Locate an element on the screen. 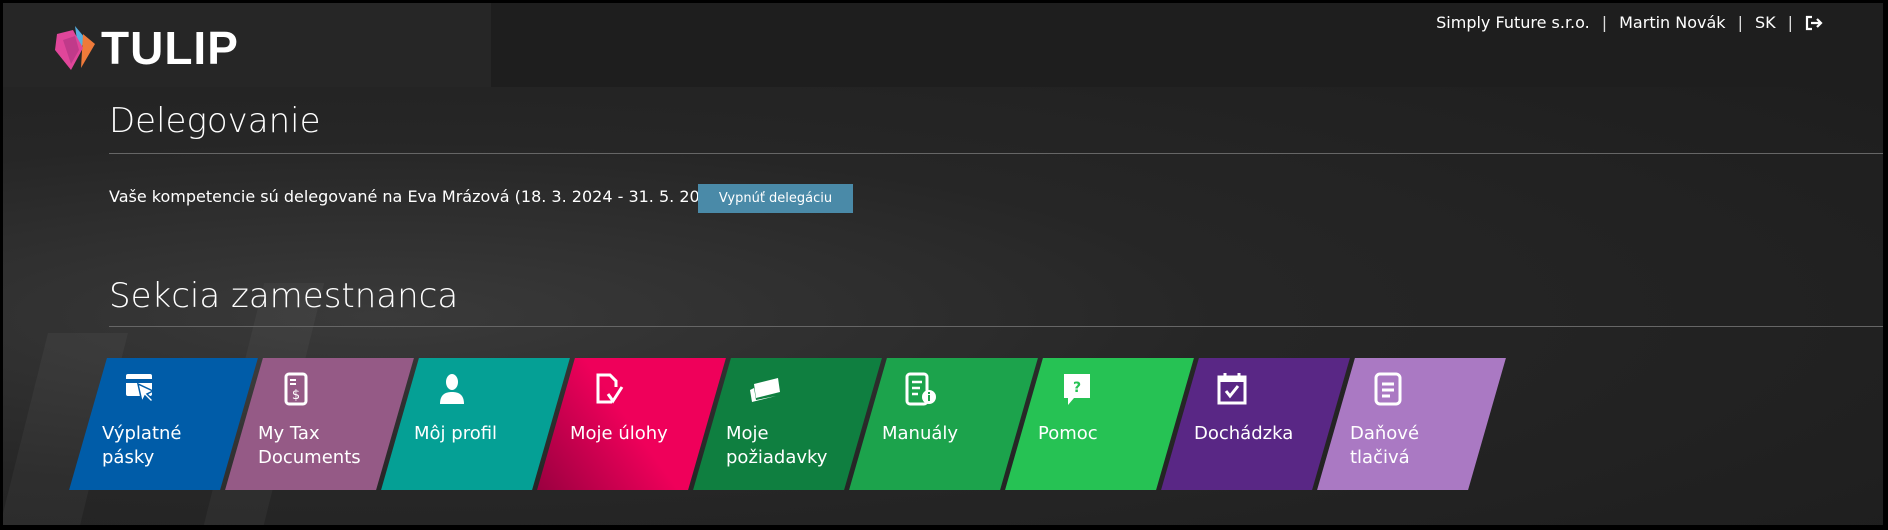 This screenshot has height=530, width=1888. form-icon is located at coordinates (1388, 389).